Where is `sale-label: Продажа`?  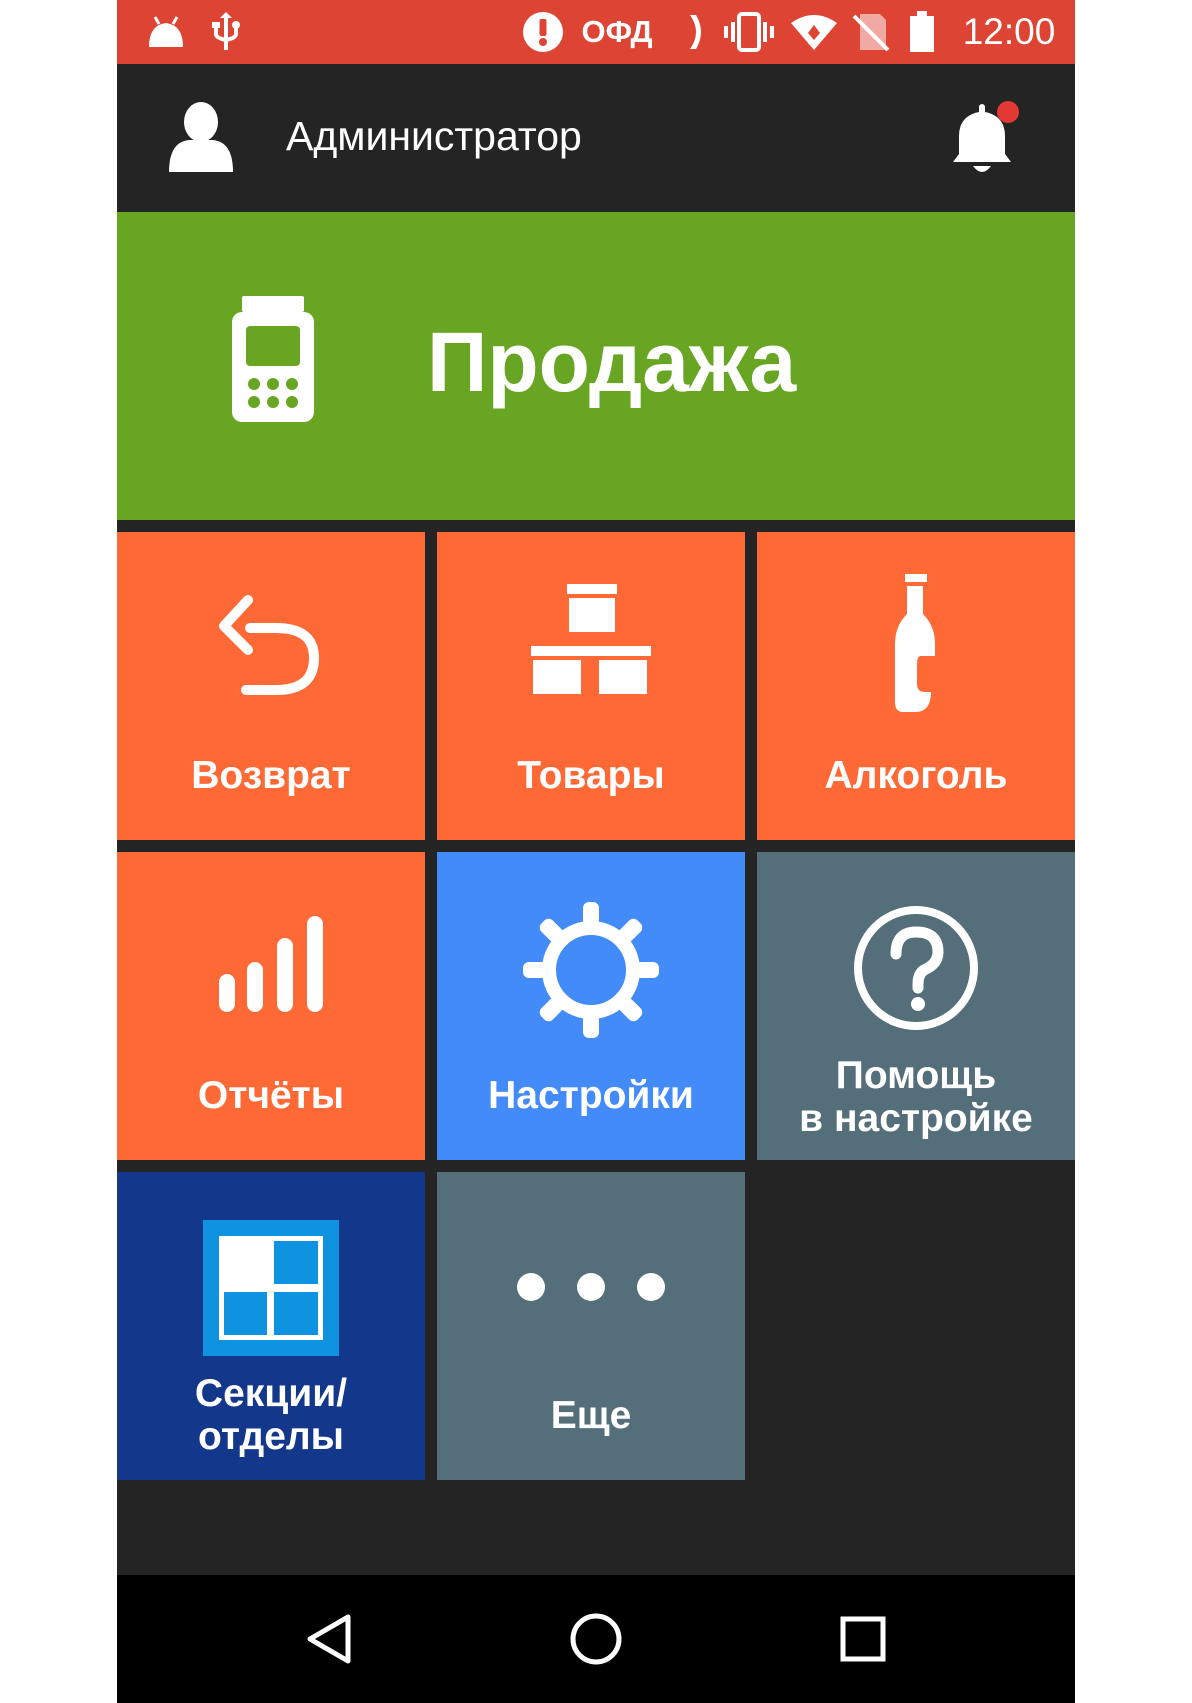 sale-label: Продажа is located at coordinates (612, 362).